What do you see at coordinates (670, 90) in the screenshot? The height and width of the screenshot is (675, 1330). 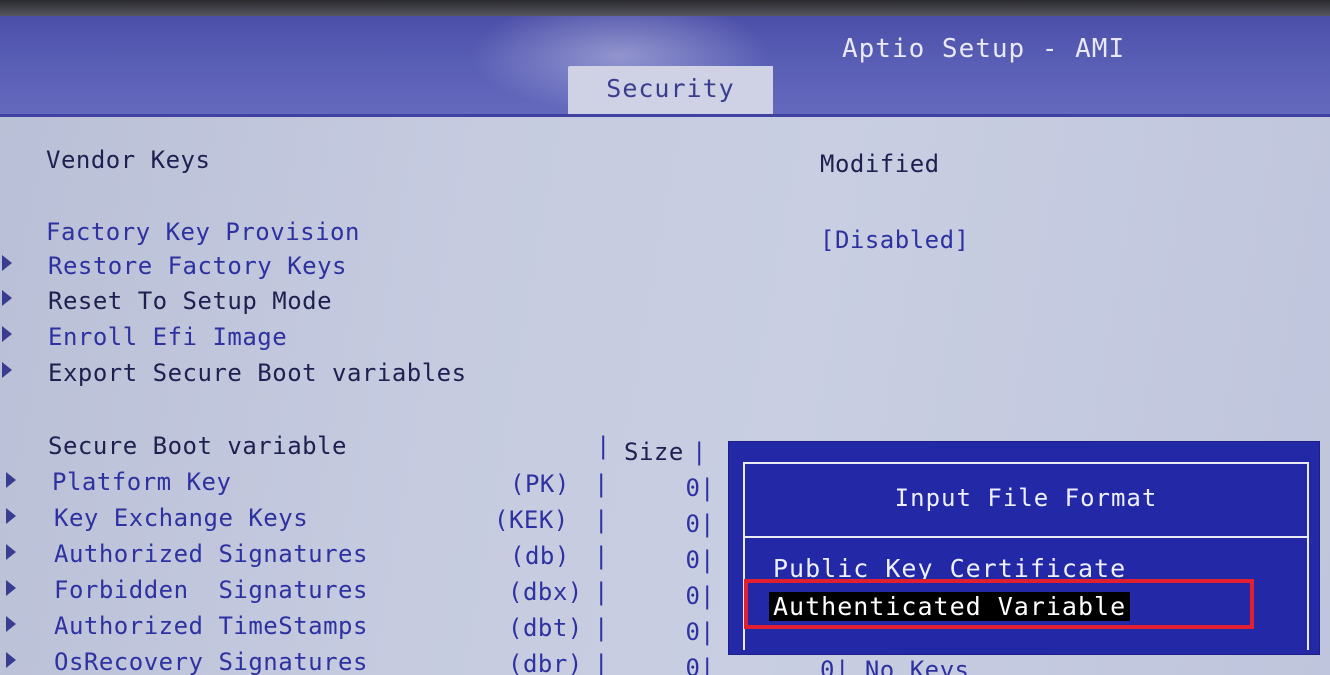 I see `tab-security: Security` at bounding box center [670, 90].